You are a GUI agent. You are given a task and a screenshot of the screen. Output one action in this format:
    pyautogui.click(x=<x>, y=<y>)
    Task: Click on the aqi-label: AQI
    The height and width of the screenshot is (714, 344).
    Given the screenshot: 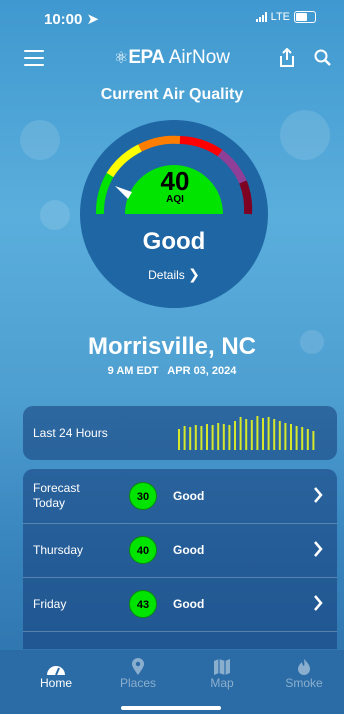 What is the action you would take?
    pyautogui.click(x=175, y=199)
    